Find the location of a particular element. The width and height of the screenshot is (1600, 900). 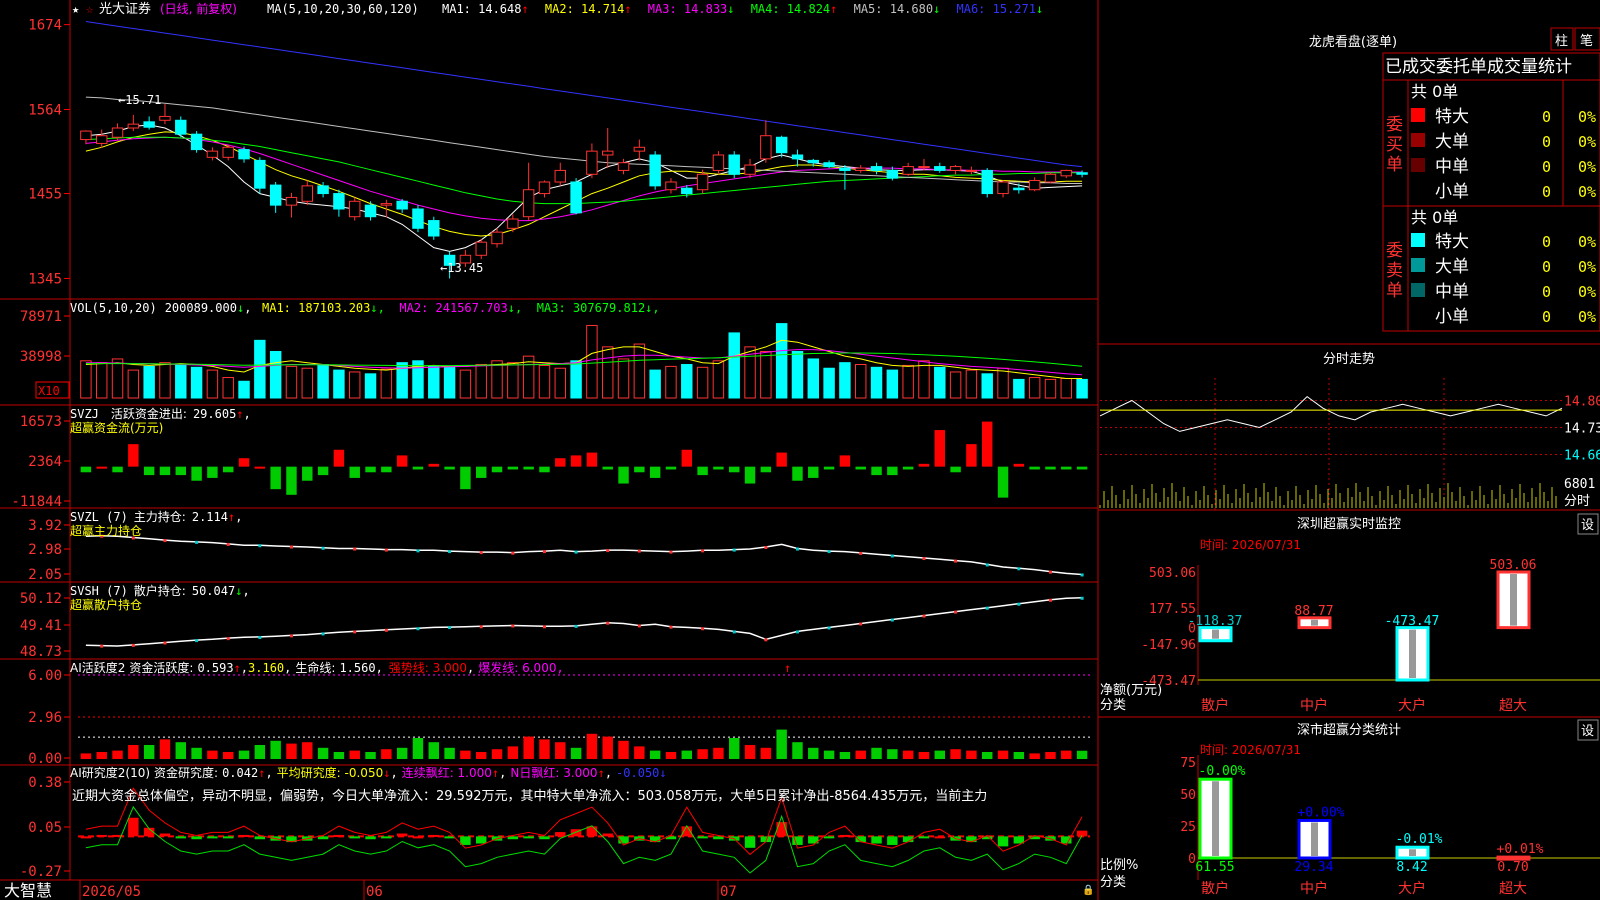

svsh-chart is located at coordinates (584, 622).